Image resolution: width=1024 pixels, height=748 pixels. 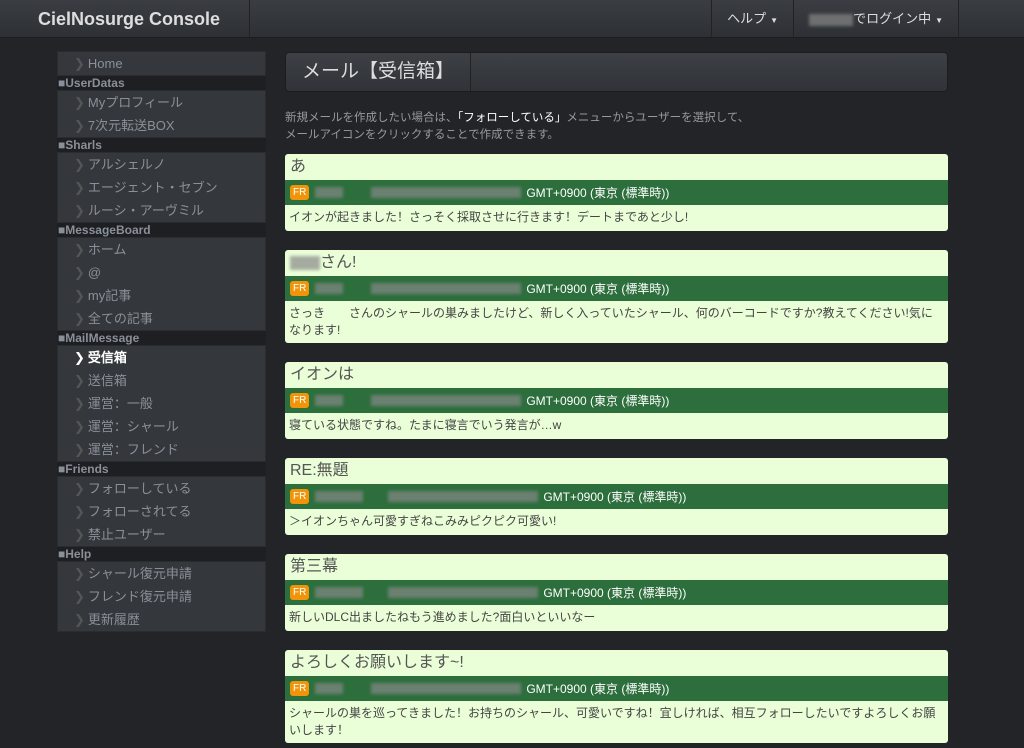 What do you see at coordinates (161, 63) in the screenshot?
I see `sidebar-item: ❯ Home` at bounding box center [161, 63].